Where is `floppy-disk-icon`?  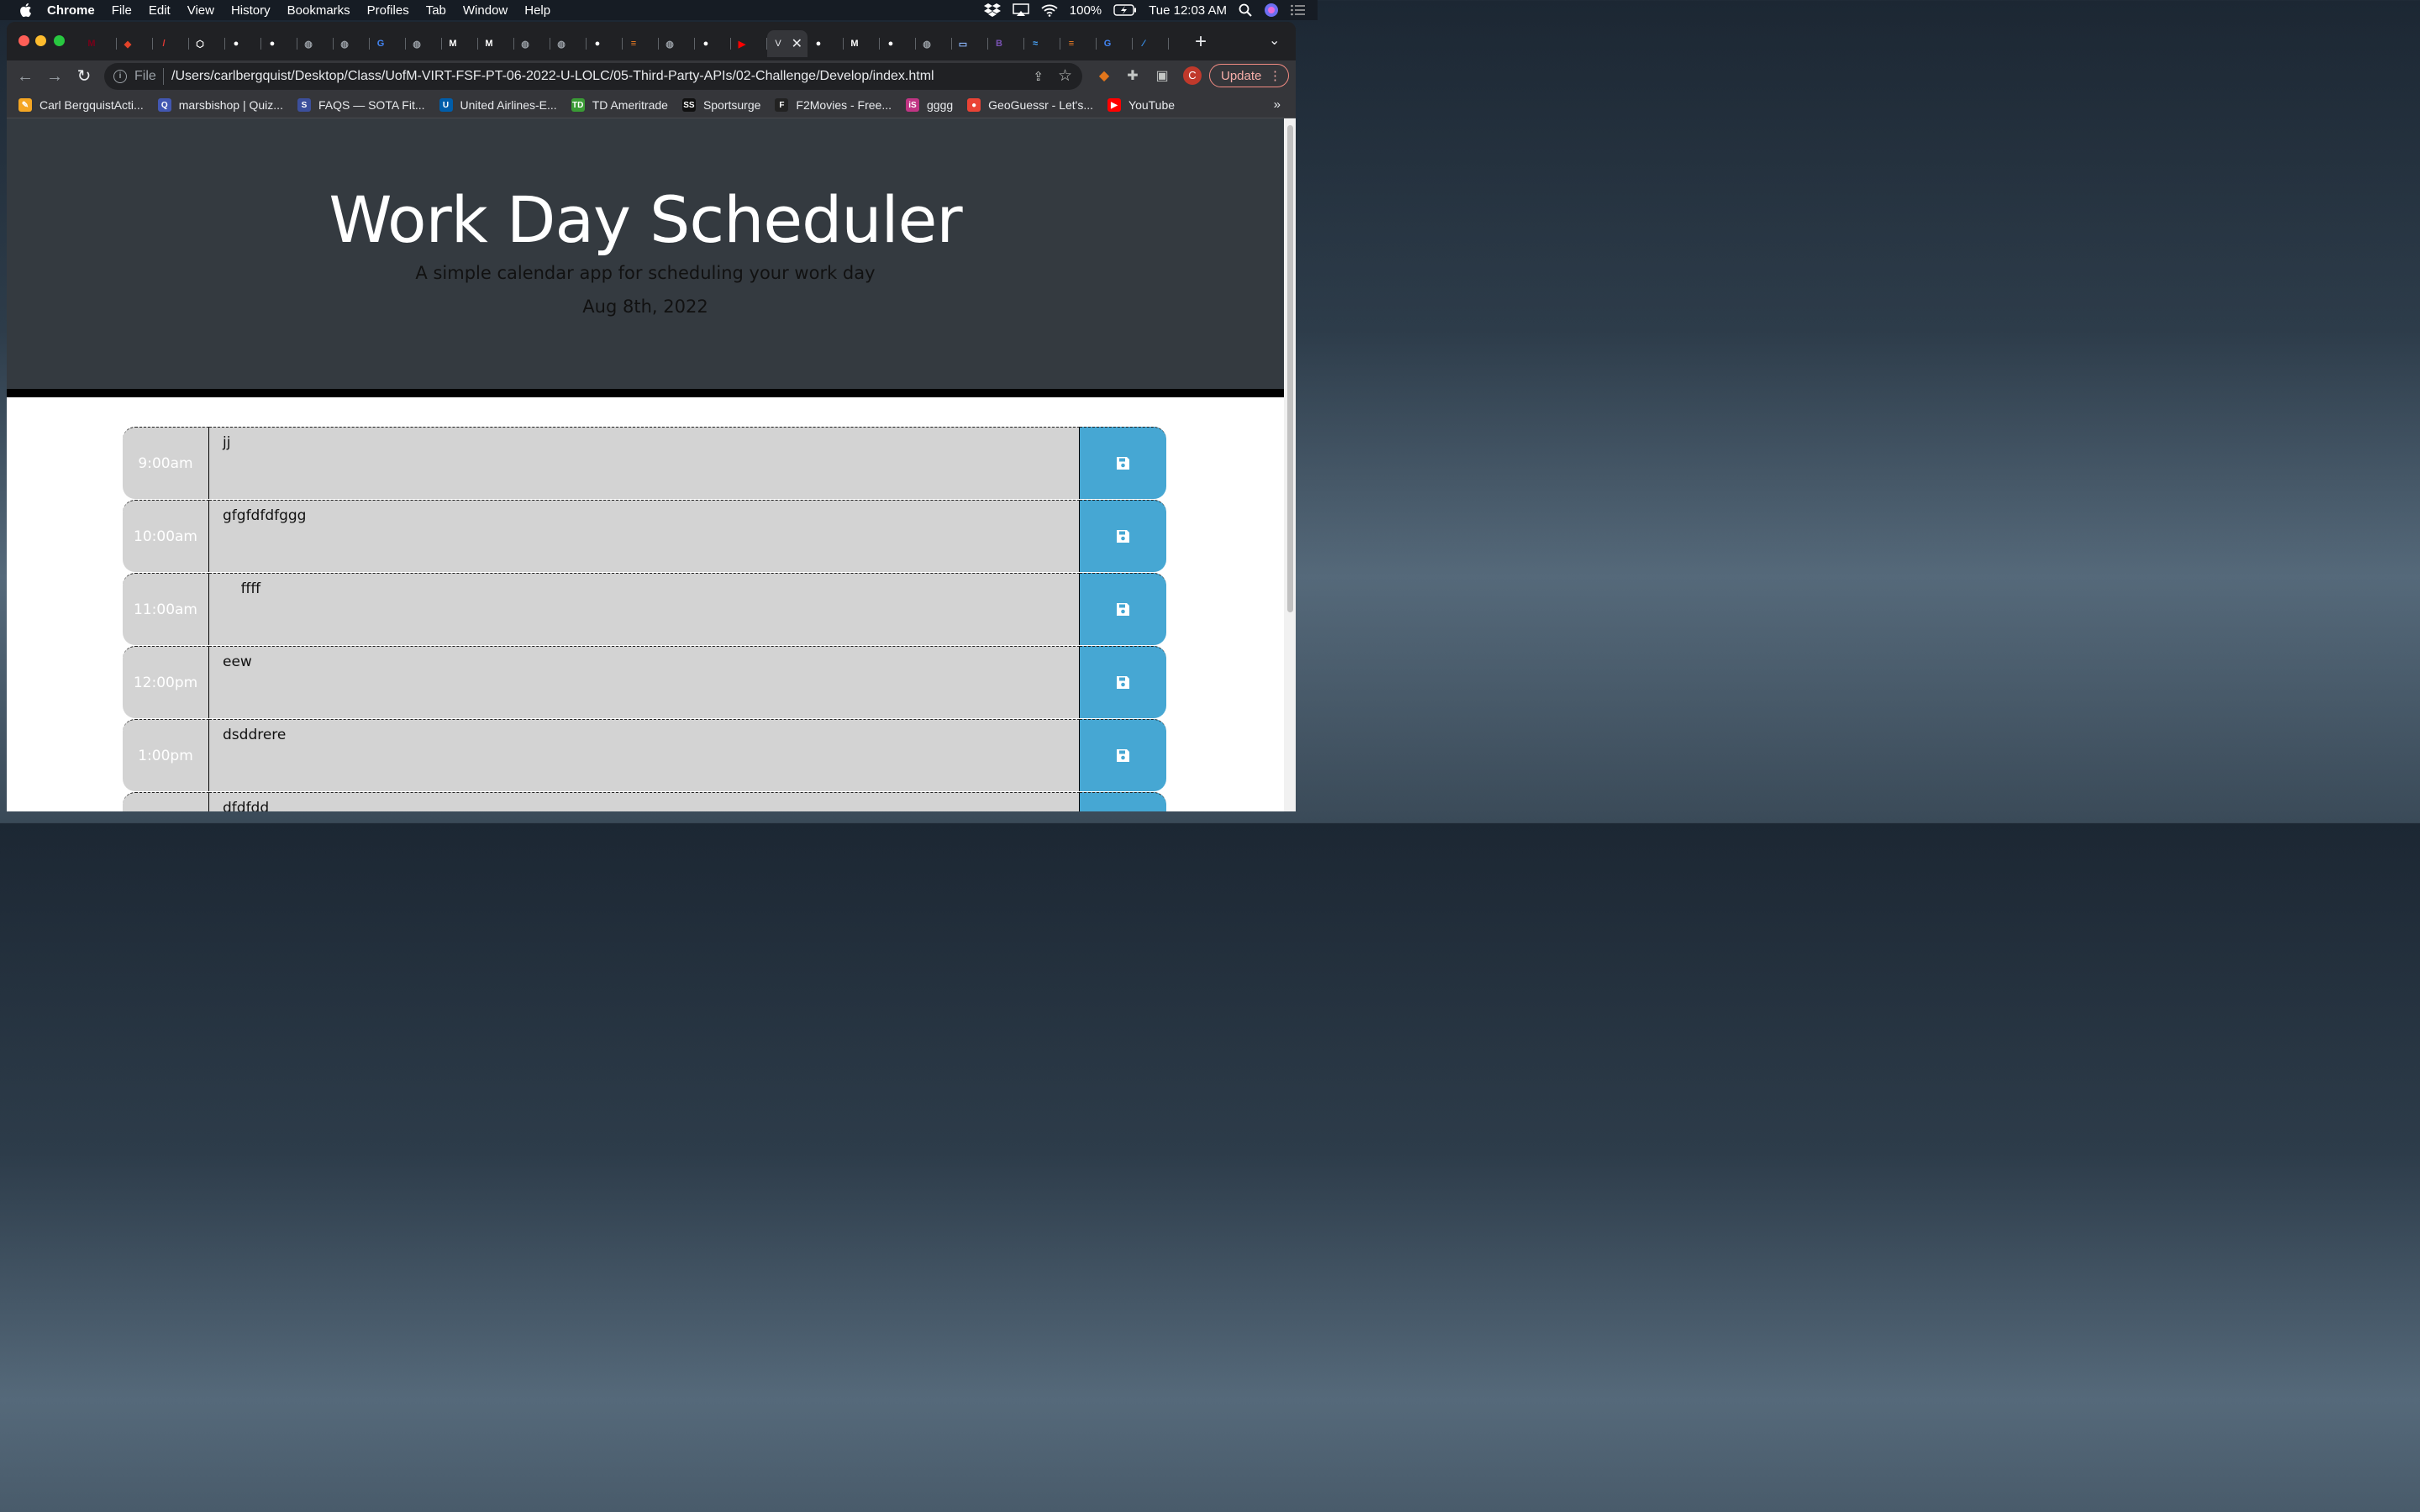
floppy-disk-icon is located at coordinates (1123, 682).